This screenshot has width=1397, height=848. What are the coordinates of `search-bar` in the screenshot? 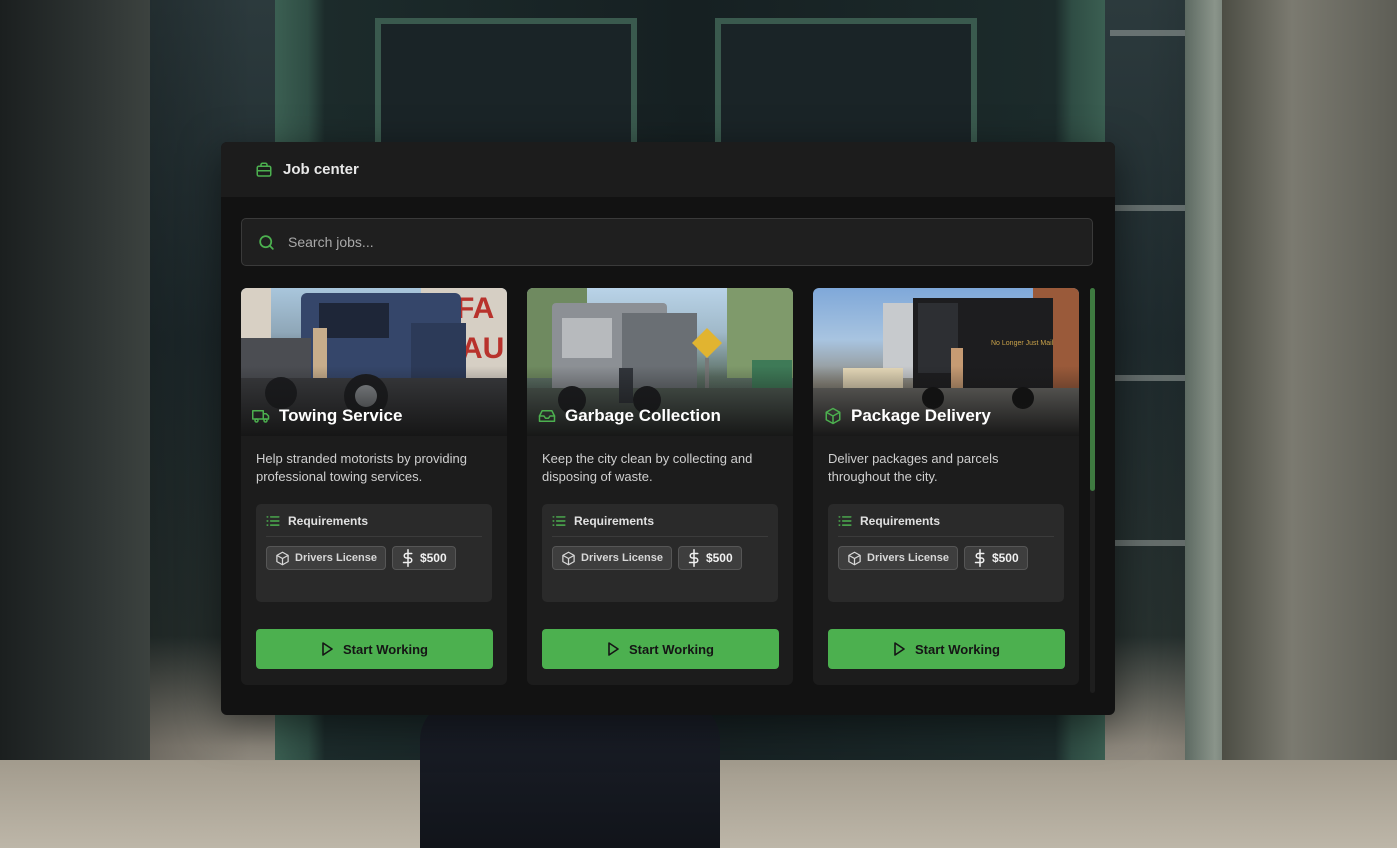 It's located at (667, 242).